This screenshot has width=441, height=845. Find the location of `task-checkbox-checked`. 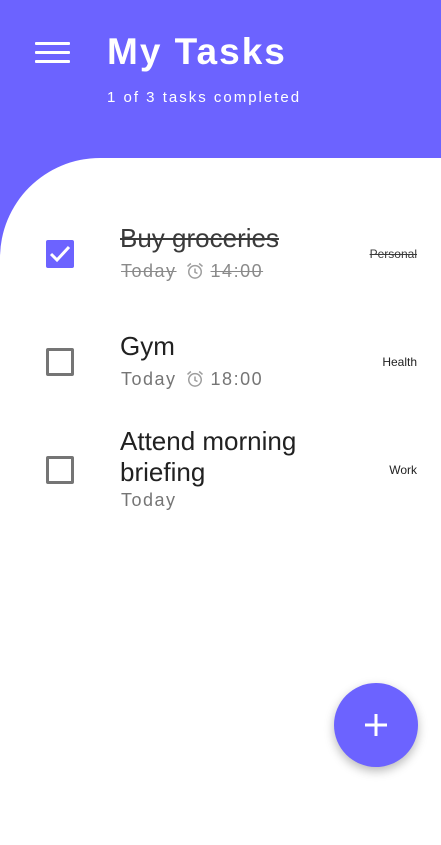

task-checkbox-checked is located at coordinates (60, 254).